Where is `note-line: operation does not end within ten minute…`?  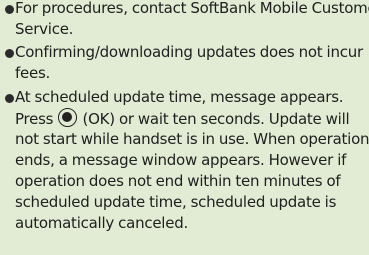 note-line: operation does not end within ten minute… is located at coordinates (178, 181).